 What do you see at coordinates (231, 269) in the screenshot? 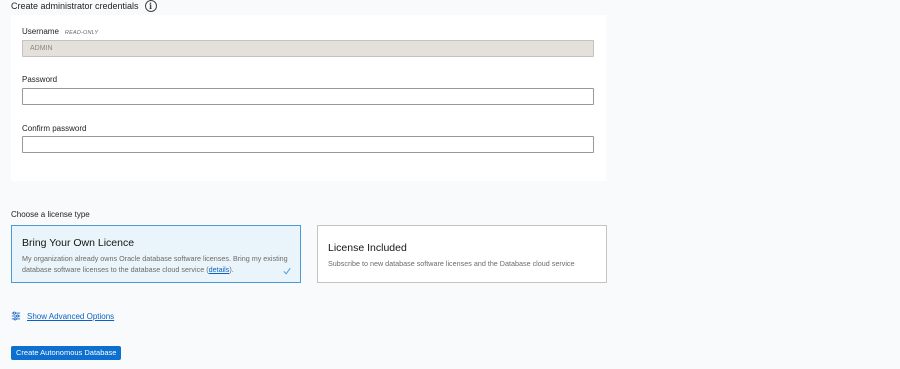
I see `byol-description-end: ).` at bounding box center [231, 269].